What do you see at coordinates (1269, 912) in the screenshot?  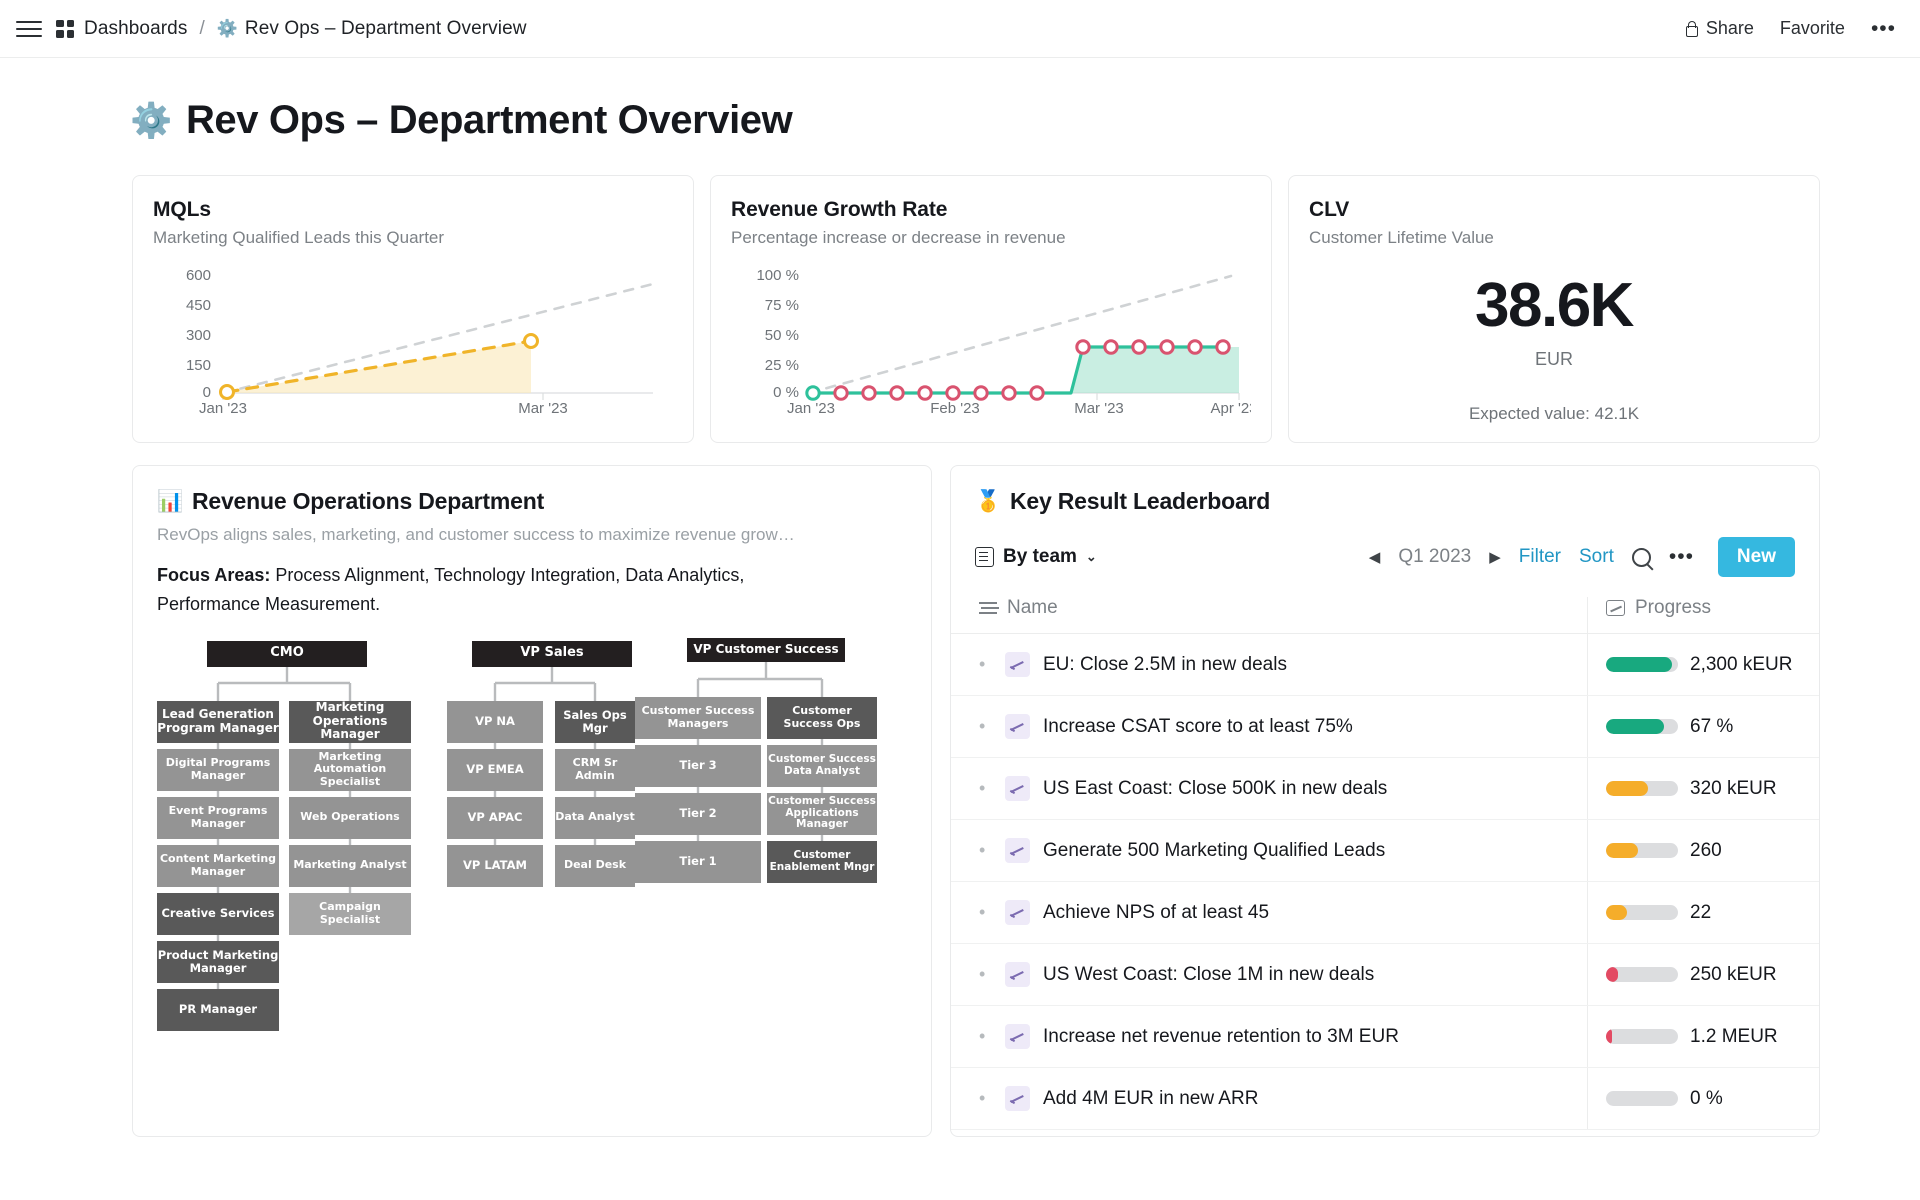 I see `row-name-cell: • Achieve NPS of at least 45` at bounding box center [1269, 912].